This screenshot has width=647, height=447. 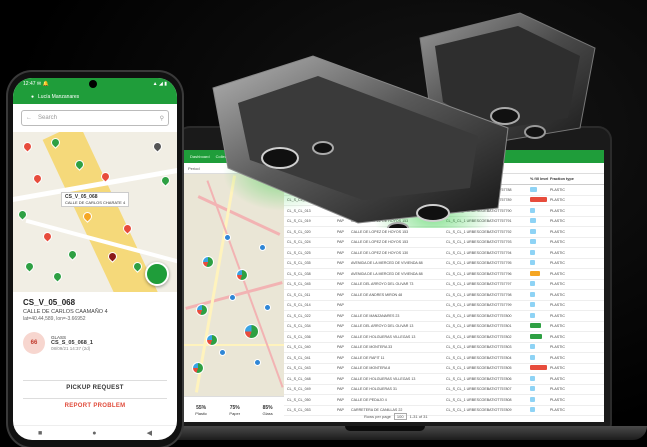 I want to click on row-address: CALLE DE PEDAJO 4, so click(x=369, y=399).